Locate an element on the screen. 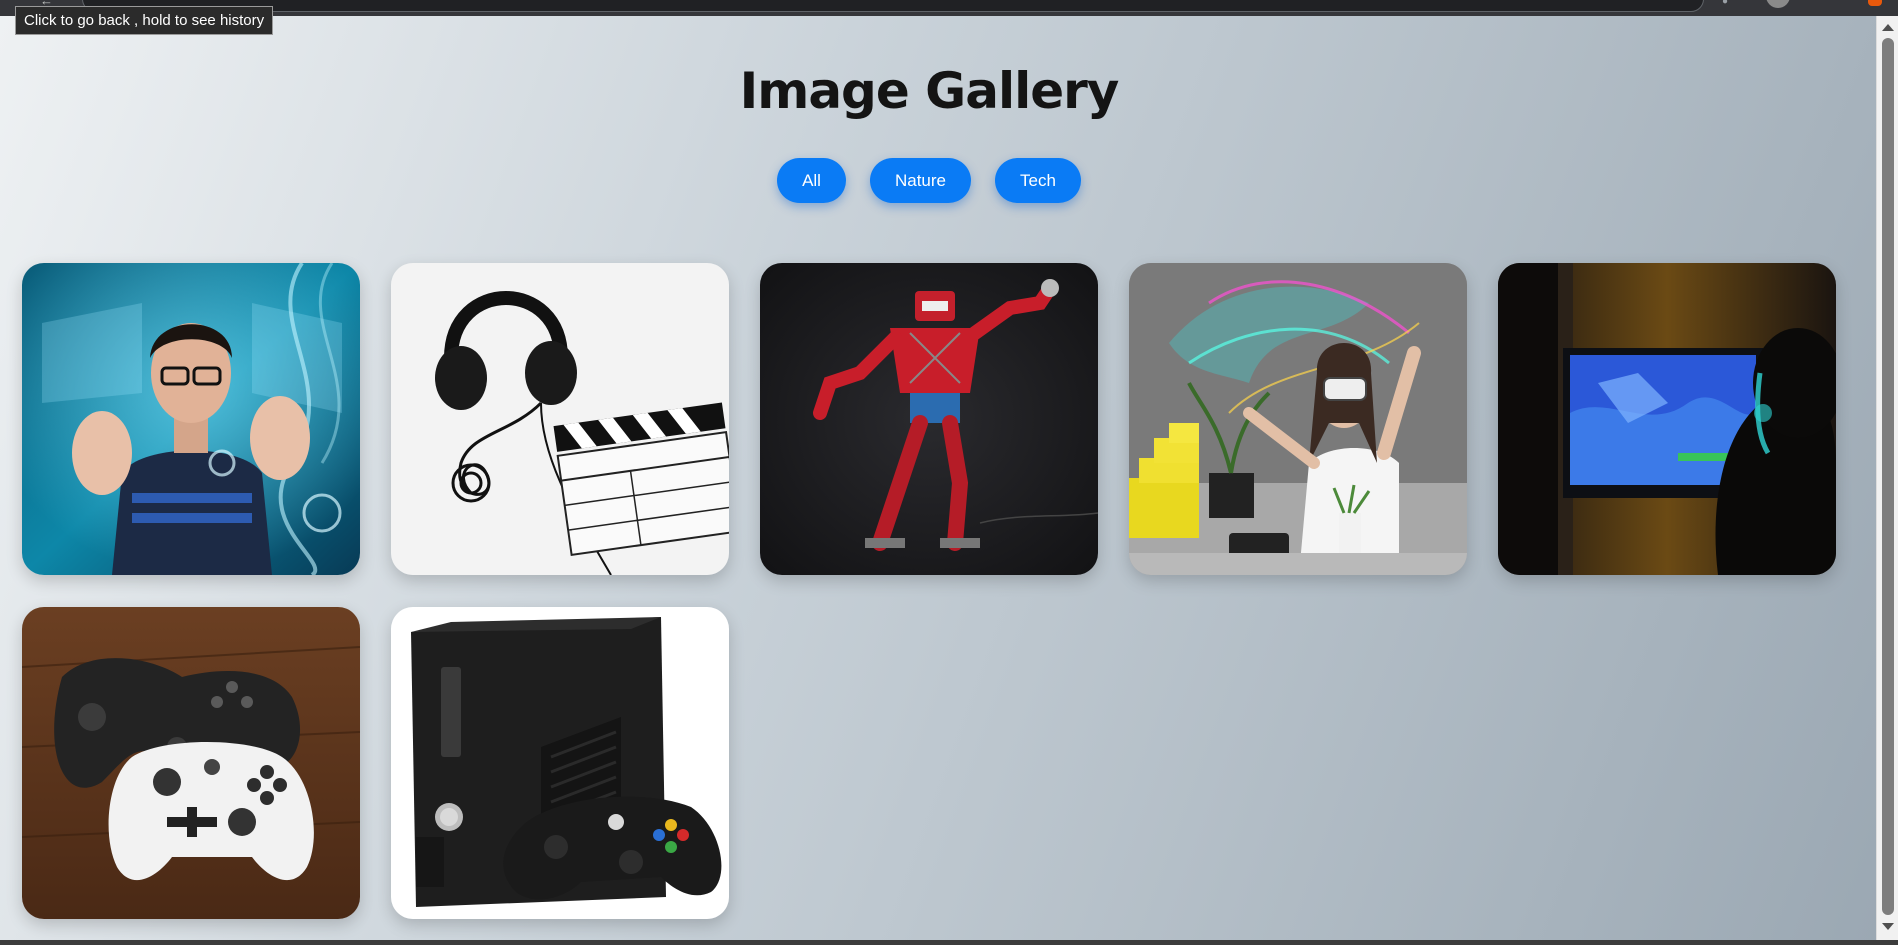 The image size is (1898, 945). gallery-image-hologram-man is located at coordinates (191, 419).